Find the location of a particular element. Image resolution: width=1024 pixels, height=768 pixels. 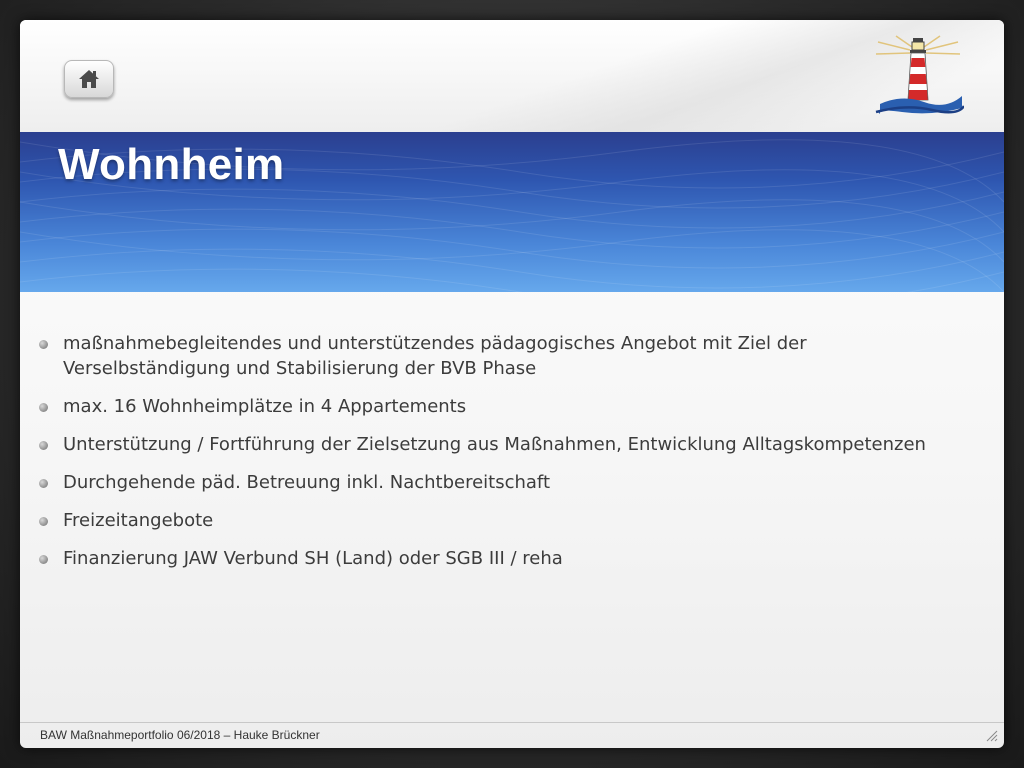

bullet-text: Freizeitangebote is located at coordinates (138, 520).